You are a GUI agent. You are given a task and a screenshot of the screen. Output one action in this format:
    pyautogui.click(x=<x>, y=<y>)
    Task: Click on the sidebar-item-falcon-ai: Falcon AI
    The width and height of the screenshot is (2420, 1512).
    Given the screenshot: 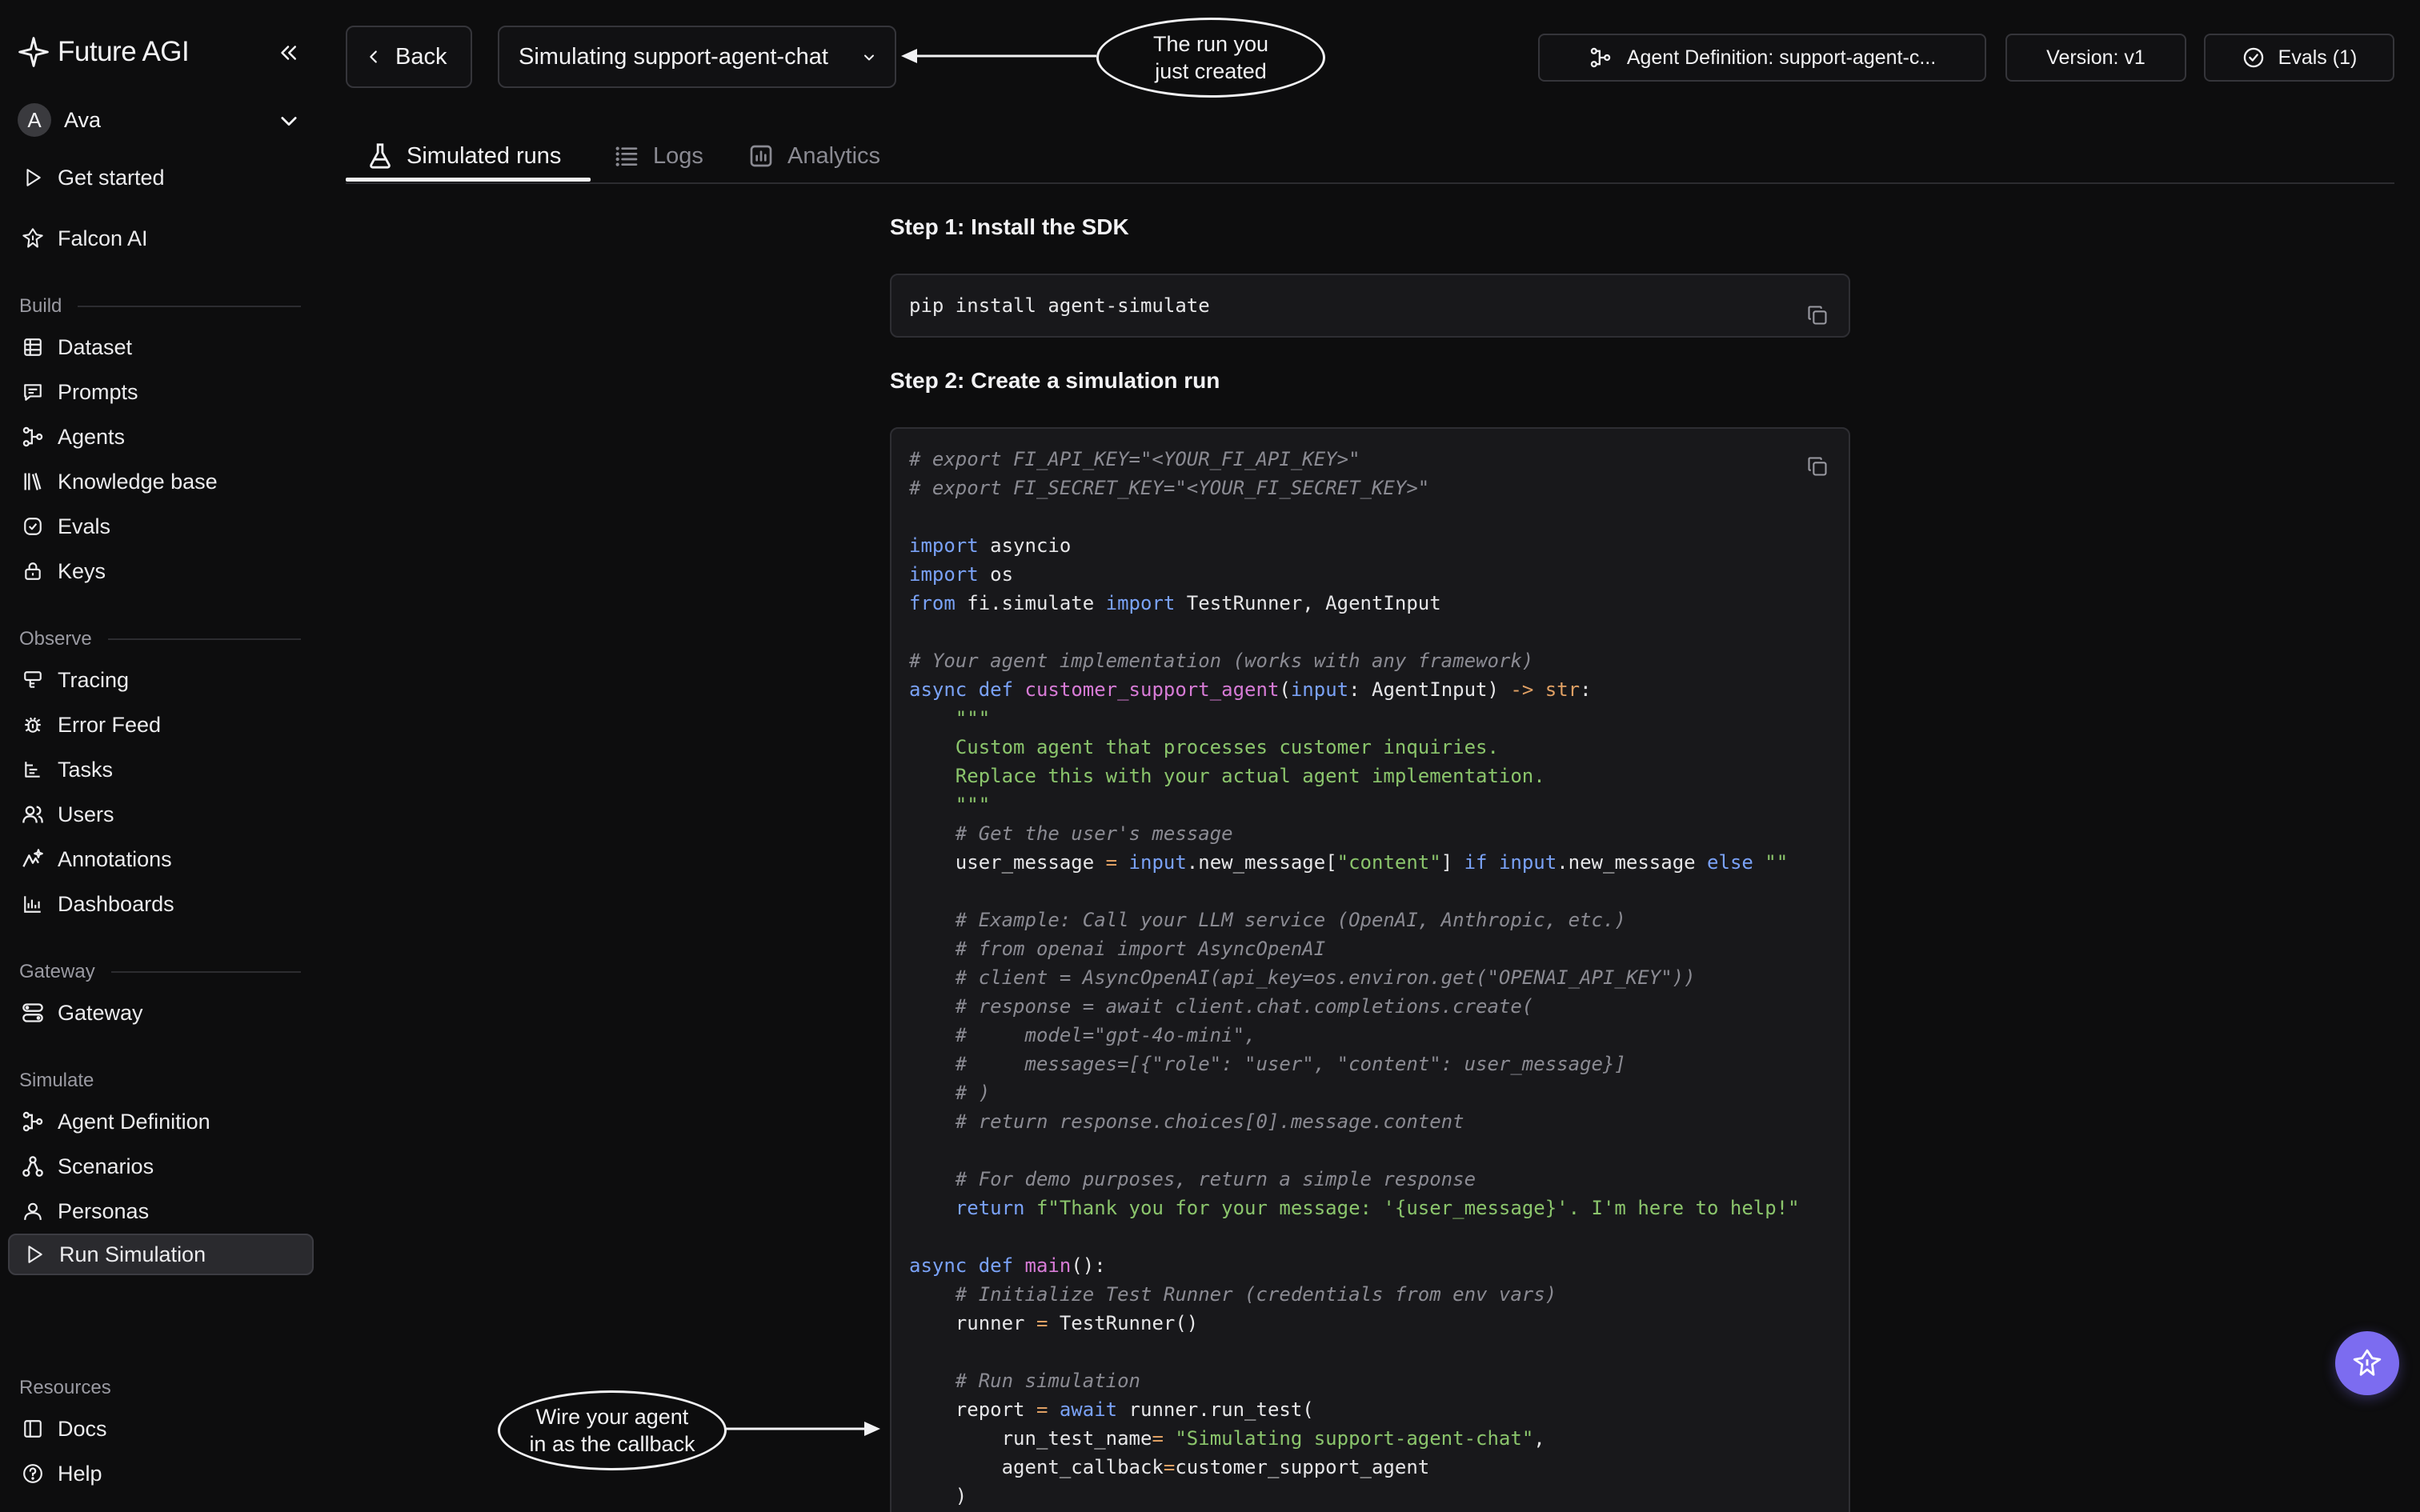 What is the action you would take?
    pyautogui.click(x=161, y=238)
    